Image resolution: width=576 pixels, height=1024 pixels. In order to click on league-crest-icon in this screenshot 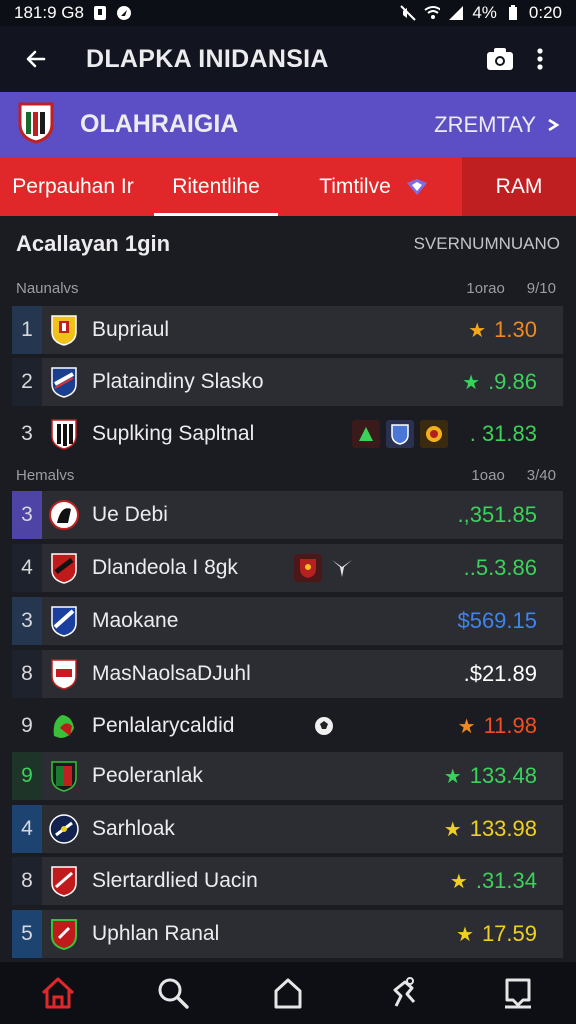, I will do `click(36, 124)`.